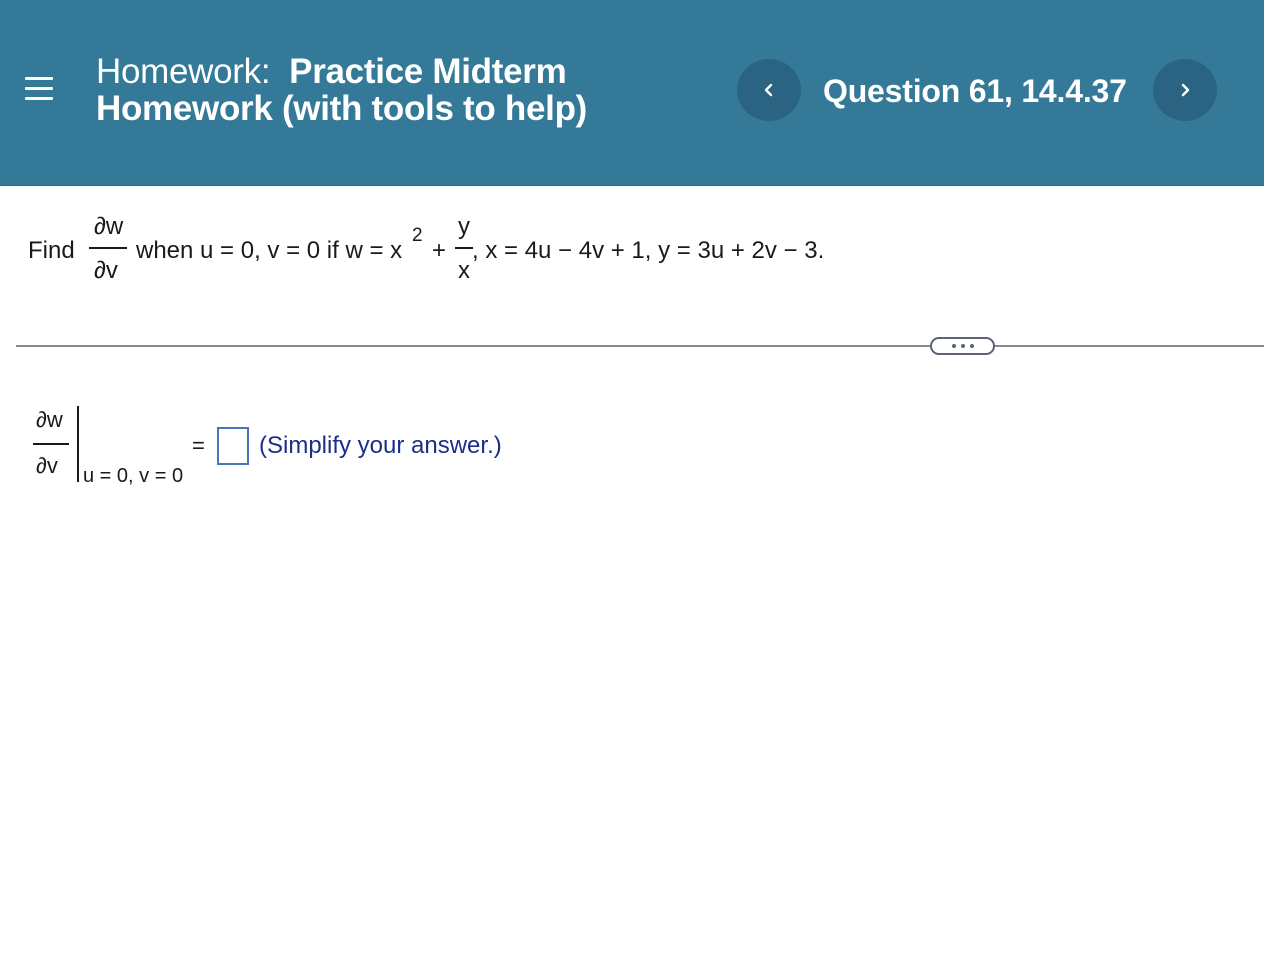  What do you see at coordinates (464, 248) in the screenshot?
I see `y-over-x-bar` at bounding box center [464, 248].